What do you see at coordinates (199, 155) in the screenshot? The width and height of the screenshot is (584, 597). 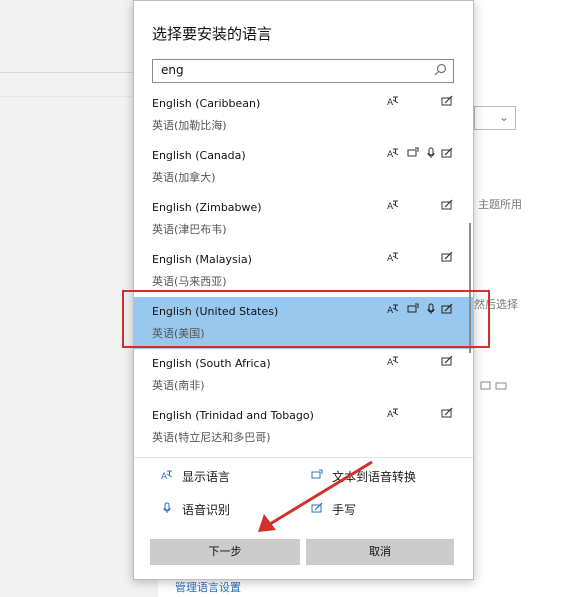 I see `language-name: English (Canada)` at bounding box center [199, 155].